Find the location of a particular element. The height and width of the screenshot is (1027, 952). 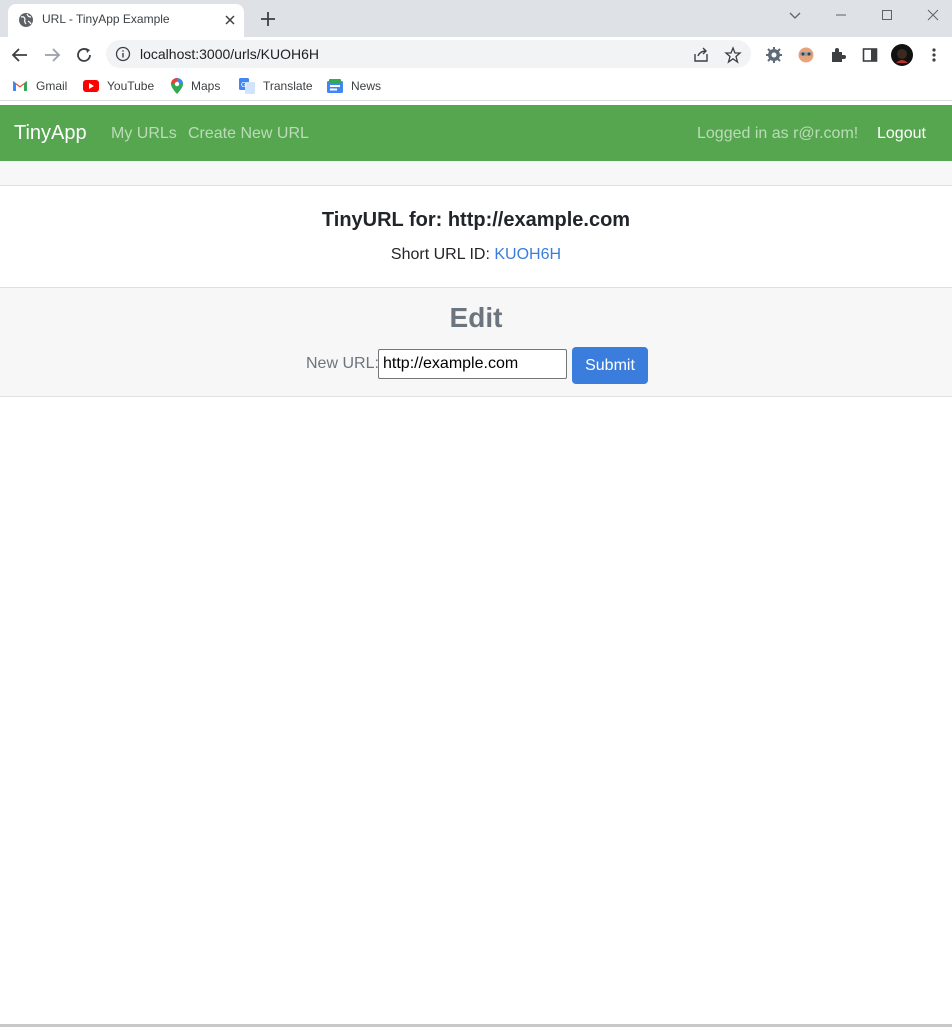

youtube-icon is located at coordinates (91, 86).